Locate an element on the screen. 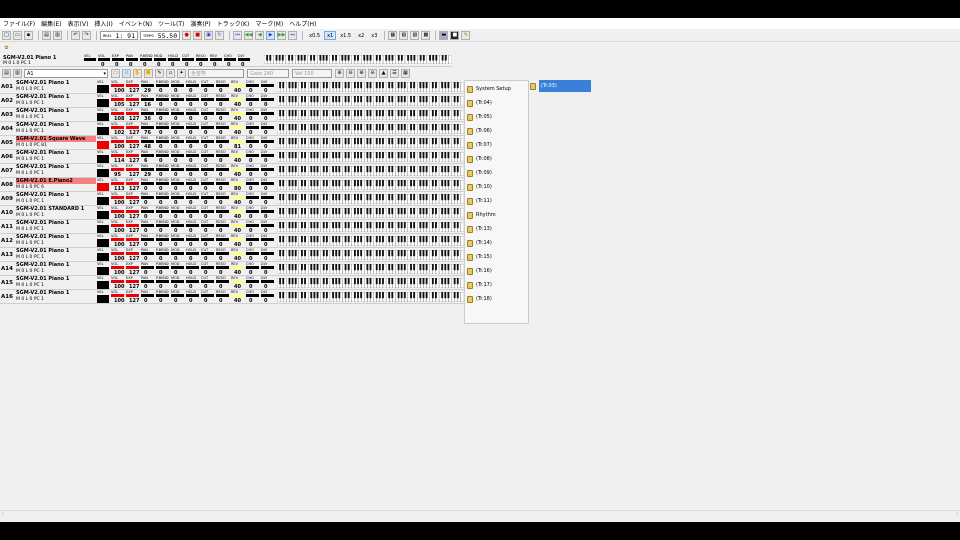 This screenshot has width=960, height=540. speed-button: x2 is located at coordinates (361, 35).